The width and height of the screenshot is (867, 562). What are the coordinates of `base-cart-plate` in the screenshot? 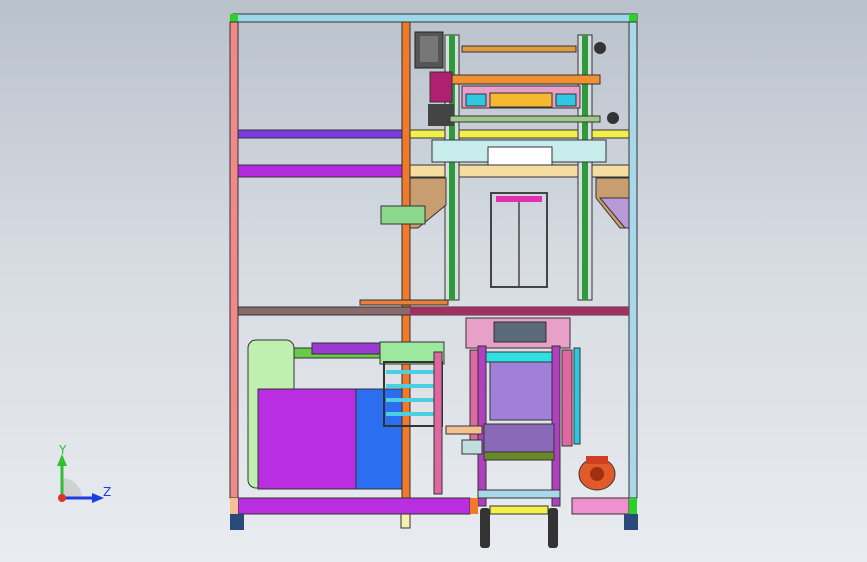 It's located at (519, 510).